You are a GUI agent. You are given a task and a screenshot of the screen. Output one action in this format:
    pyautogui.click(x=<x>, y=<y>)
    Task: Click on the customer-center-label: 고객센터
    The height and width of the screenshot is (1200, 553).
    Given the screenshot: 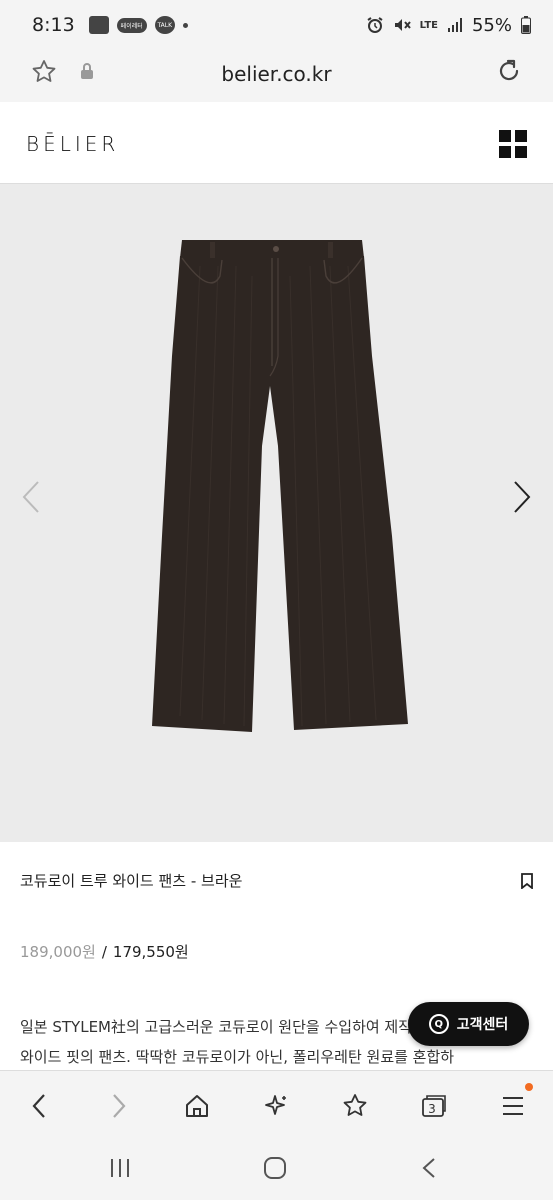 What is the action you would take?
    pyautogui.click(x=482, y=1025)
    